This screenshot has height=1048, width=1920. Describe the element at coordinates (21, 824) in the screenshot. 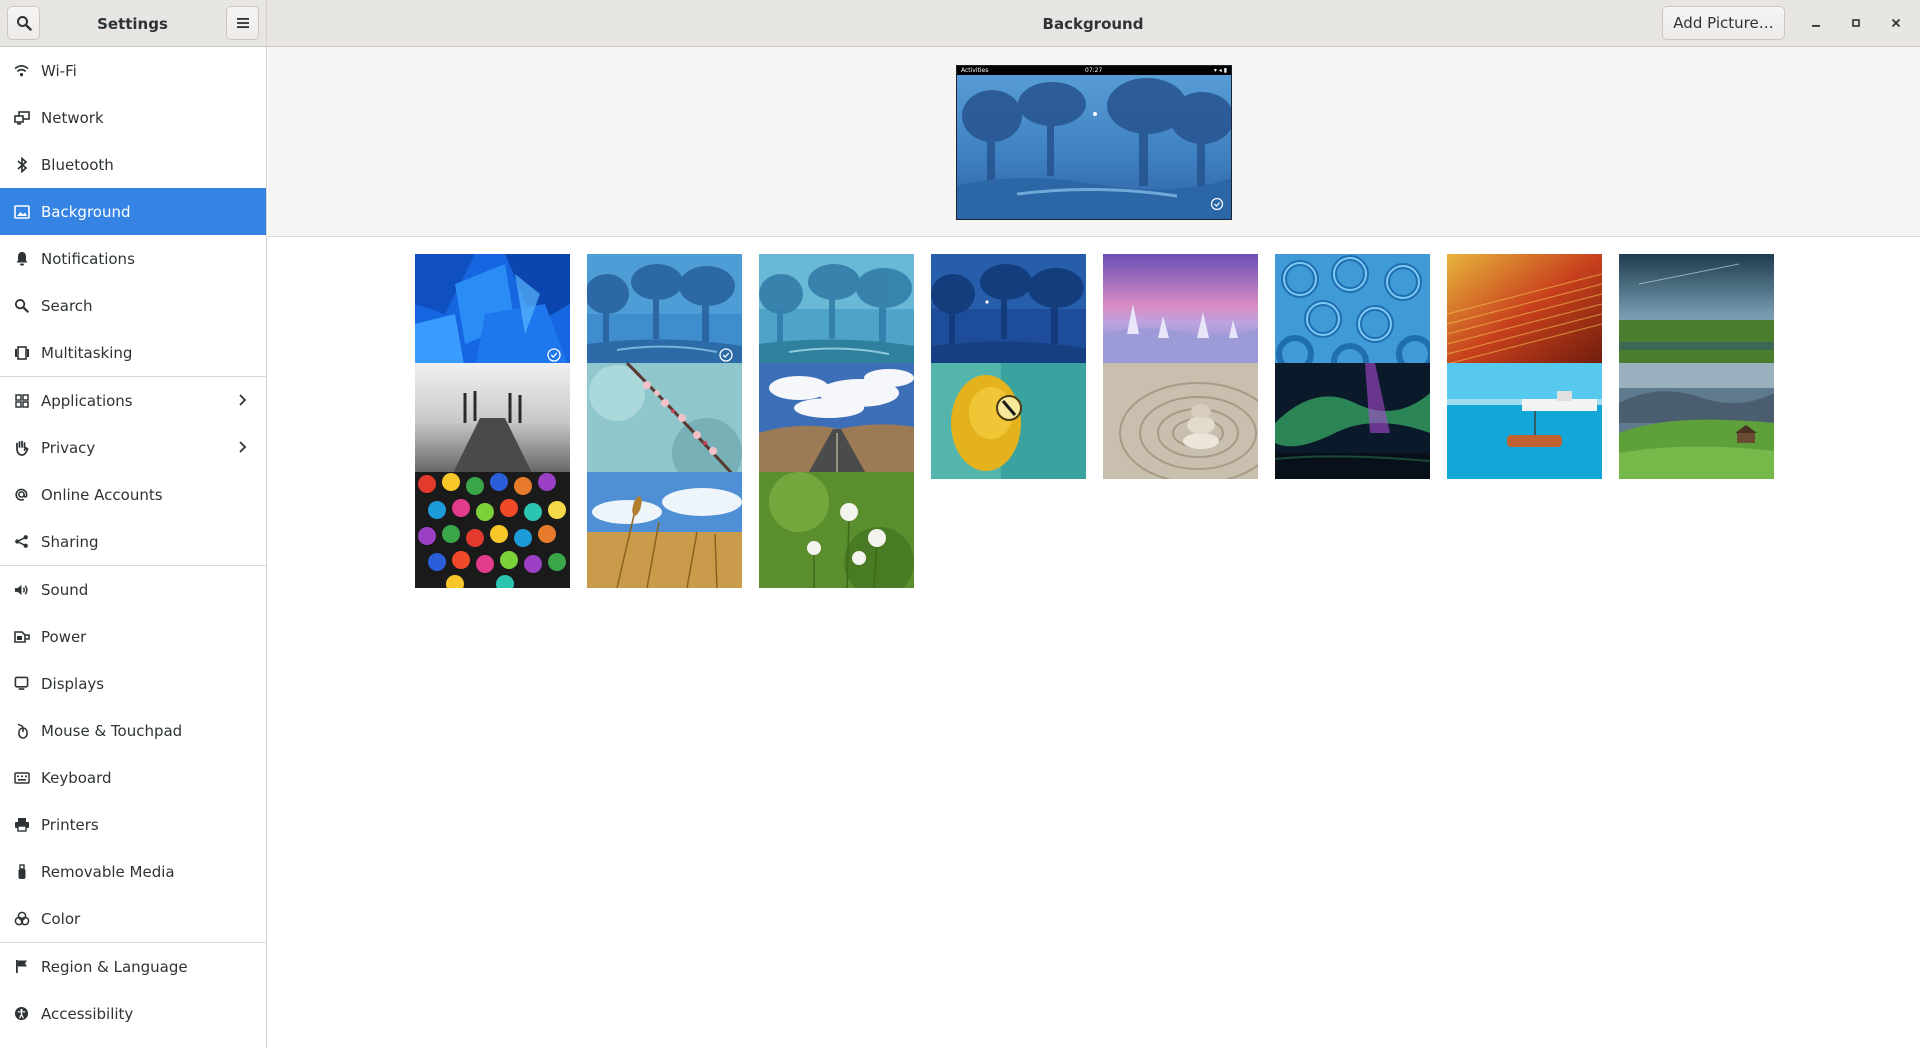

I see `printer-icon` at that location.